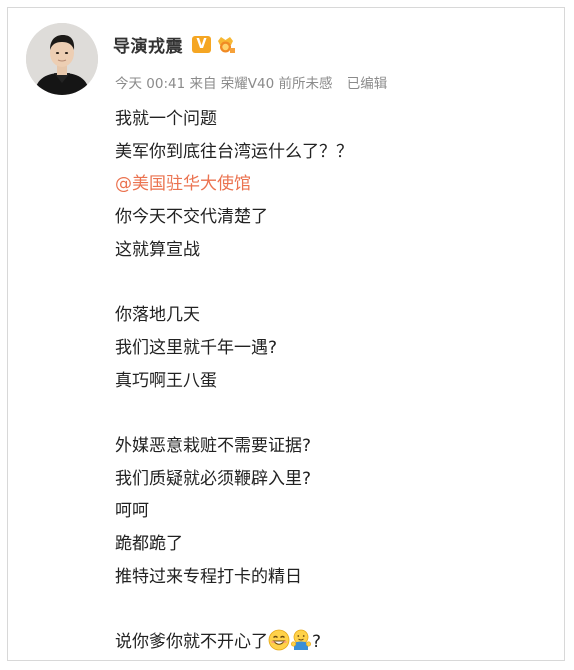 The image size is (574, 670). Describe the element at coordinates (148, 44) in the screenshot. I see `author-name: 导演戎震` at that location.